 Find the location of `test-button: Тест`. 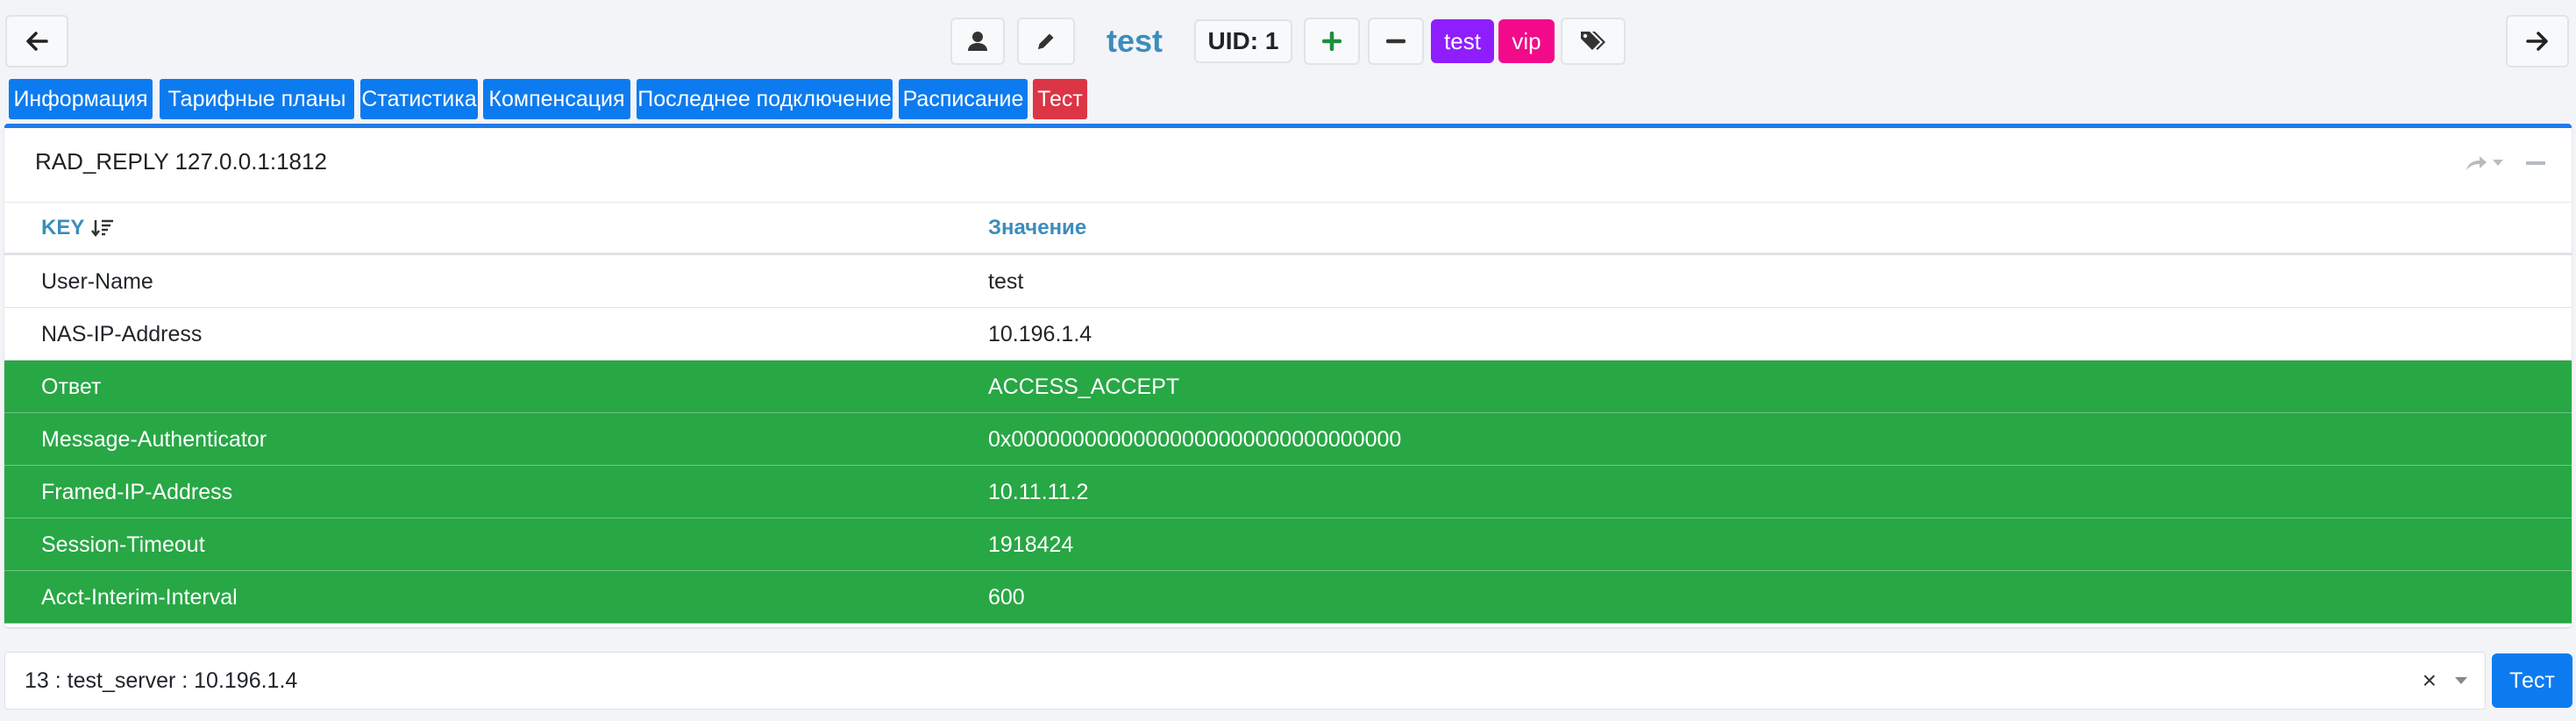

test-button: Тест is located at coordinates (2532, 680).